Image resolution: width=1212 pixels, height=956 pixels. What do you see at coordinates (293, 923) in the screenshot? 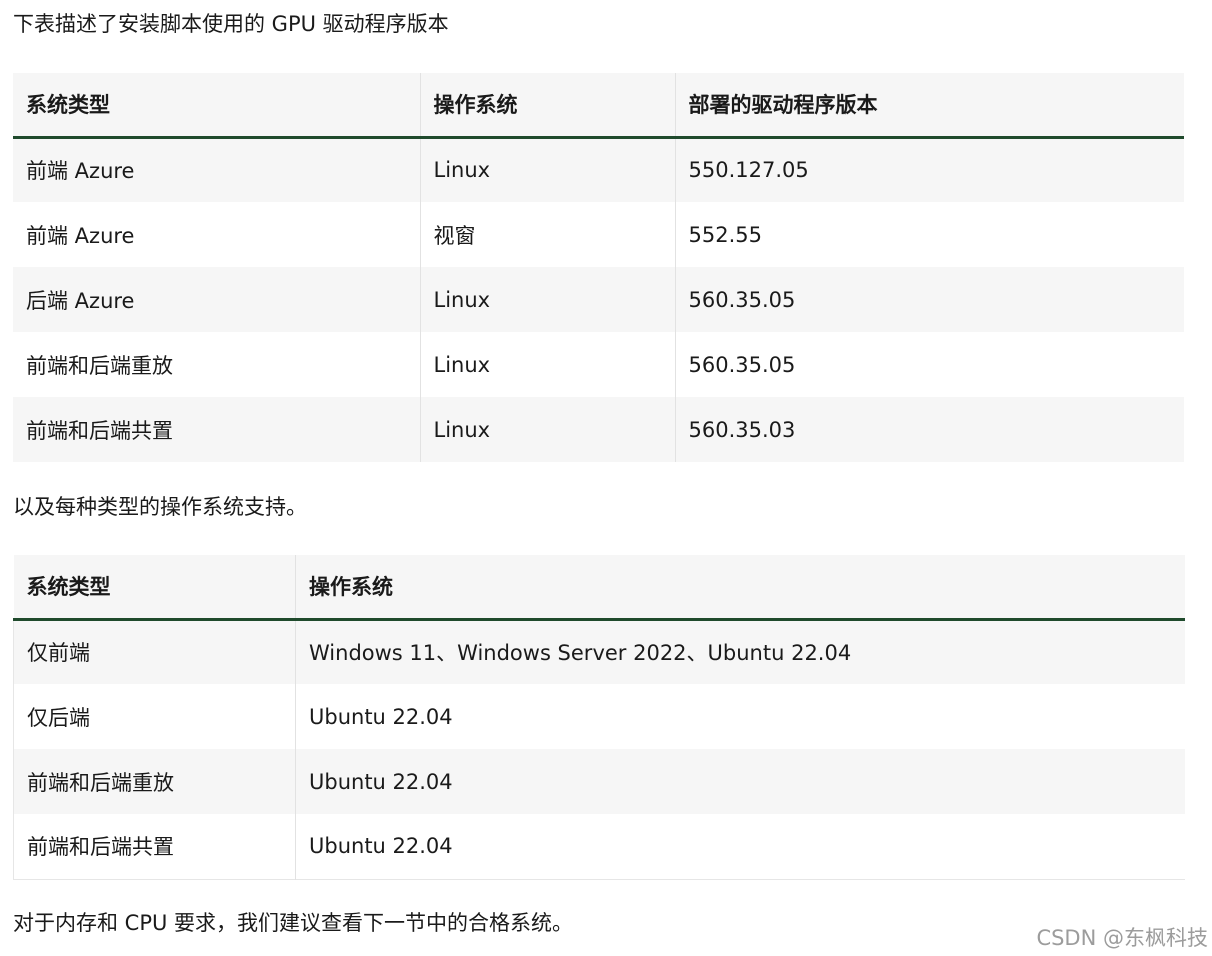
I see `requirements-paragraph: 对于内存和 CPU 要求，我们建议查看下一节中的合格系统。` at bounding box center [293, 923].